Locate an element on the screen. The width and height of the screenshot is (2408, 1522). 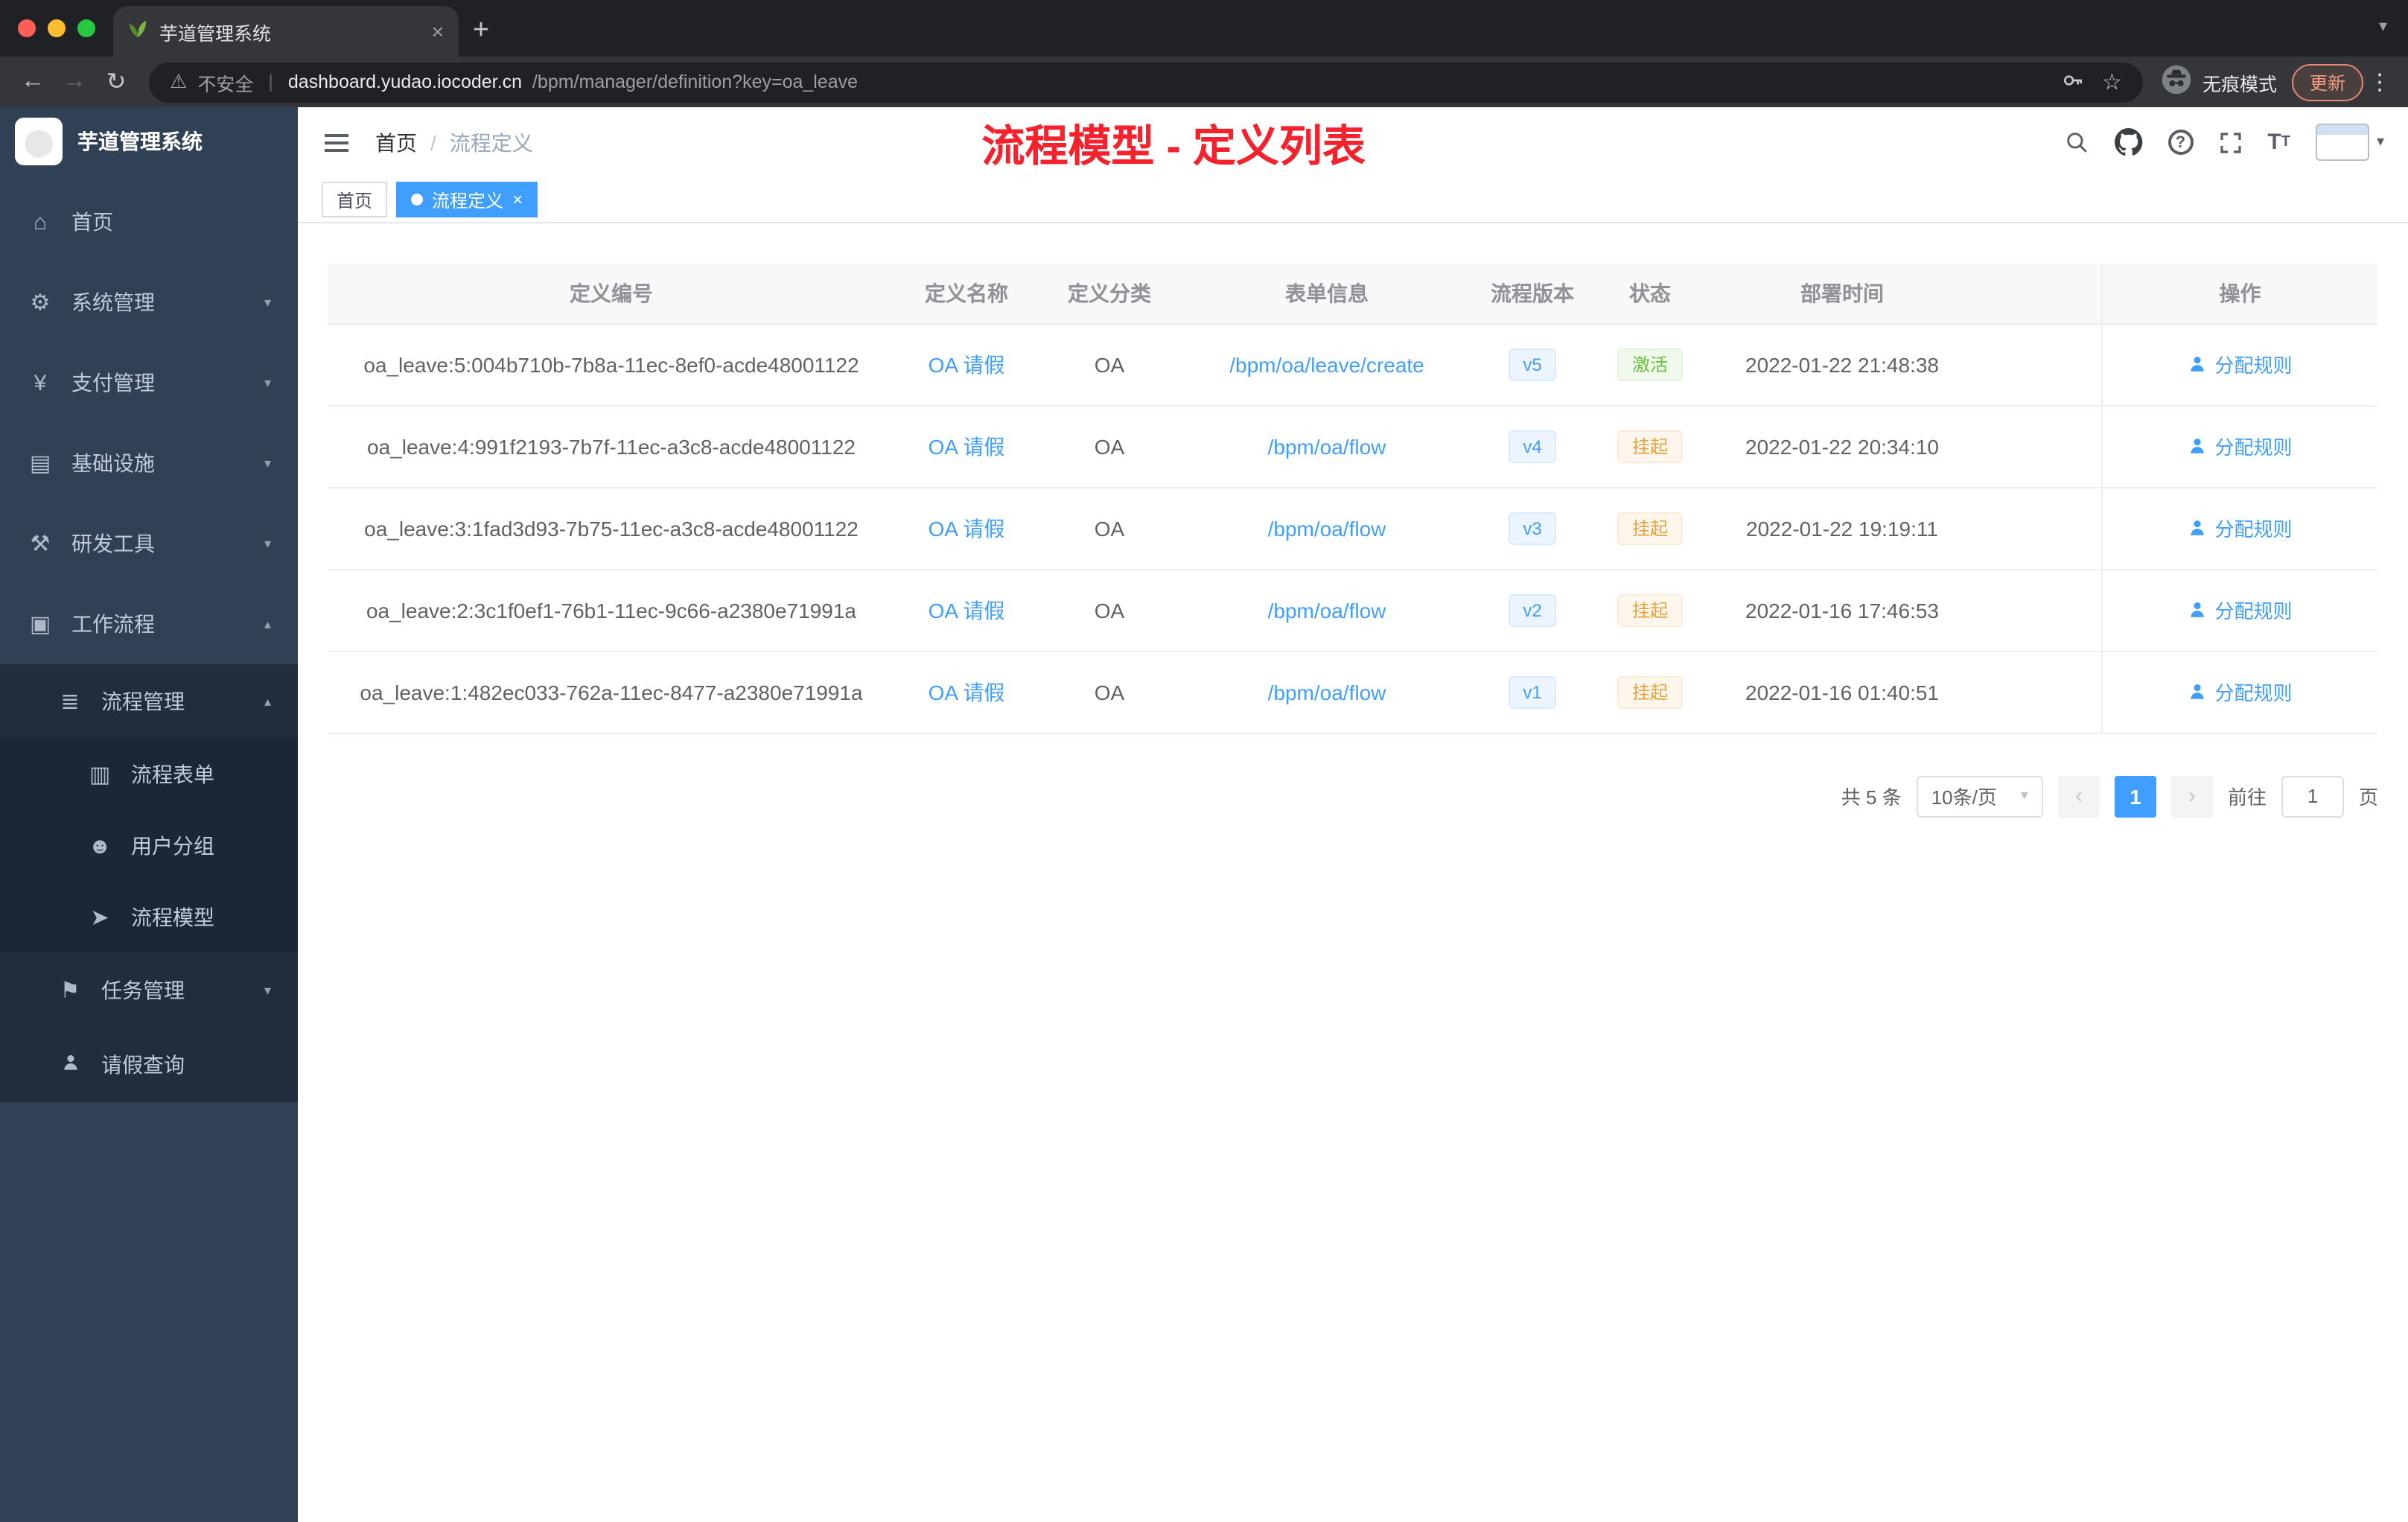
fullscreen-icon is located at coordinates (2230, 142).